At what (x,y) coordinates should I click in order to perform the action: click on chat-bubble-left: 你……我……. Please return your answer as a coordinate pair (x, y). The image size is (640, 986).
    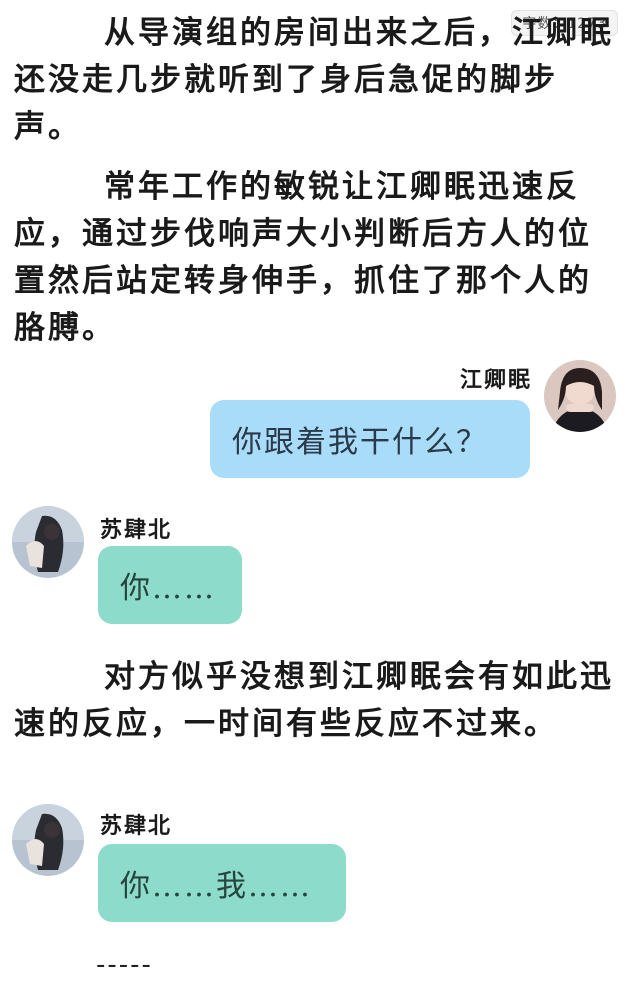
    Looking at the image, I should click on (222, 883).